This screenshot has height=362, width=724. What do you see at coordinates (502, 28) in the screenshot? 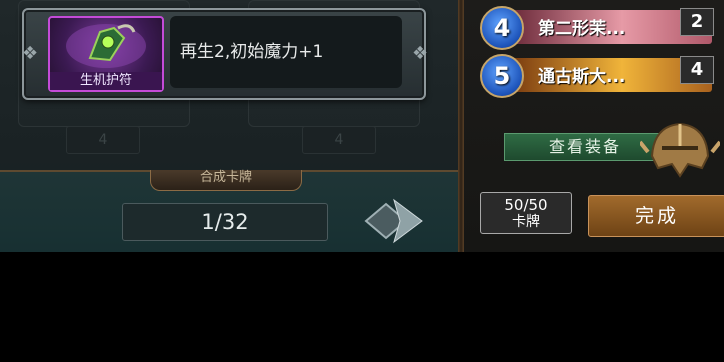
I see `mana-cost: 4` at bounding box center [502, 28].